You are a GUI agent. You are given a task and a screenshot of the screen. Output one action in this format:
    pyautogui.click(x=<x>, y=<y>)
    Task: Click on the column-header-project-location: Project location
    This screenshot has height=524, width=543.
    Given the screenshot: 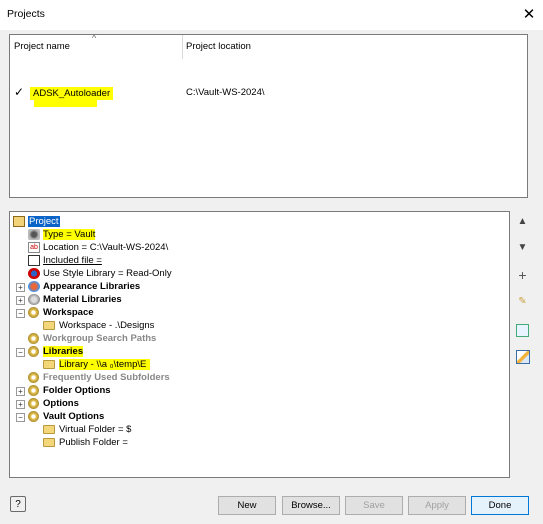 What is the action you would take?
    pyautogui.click(x=266, y=47)
    